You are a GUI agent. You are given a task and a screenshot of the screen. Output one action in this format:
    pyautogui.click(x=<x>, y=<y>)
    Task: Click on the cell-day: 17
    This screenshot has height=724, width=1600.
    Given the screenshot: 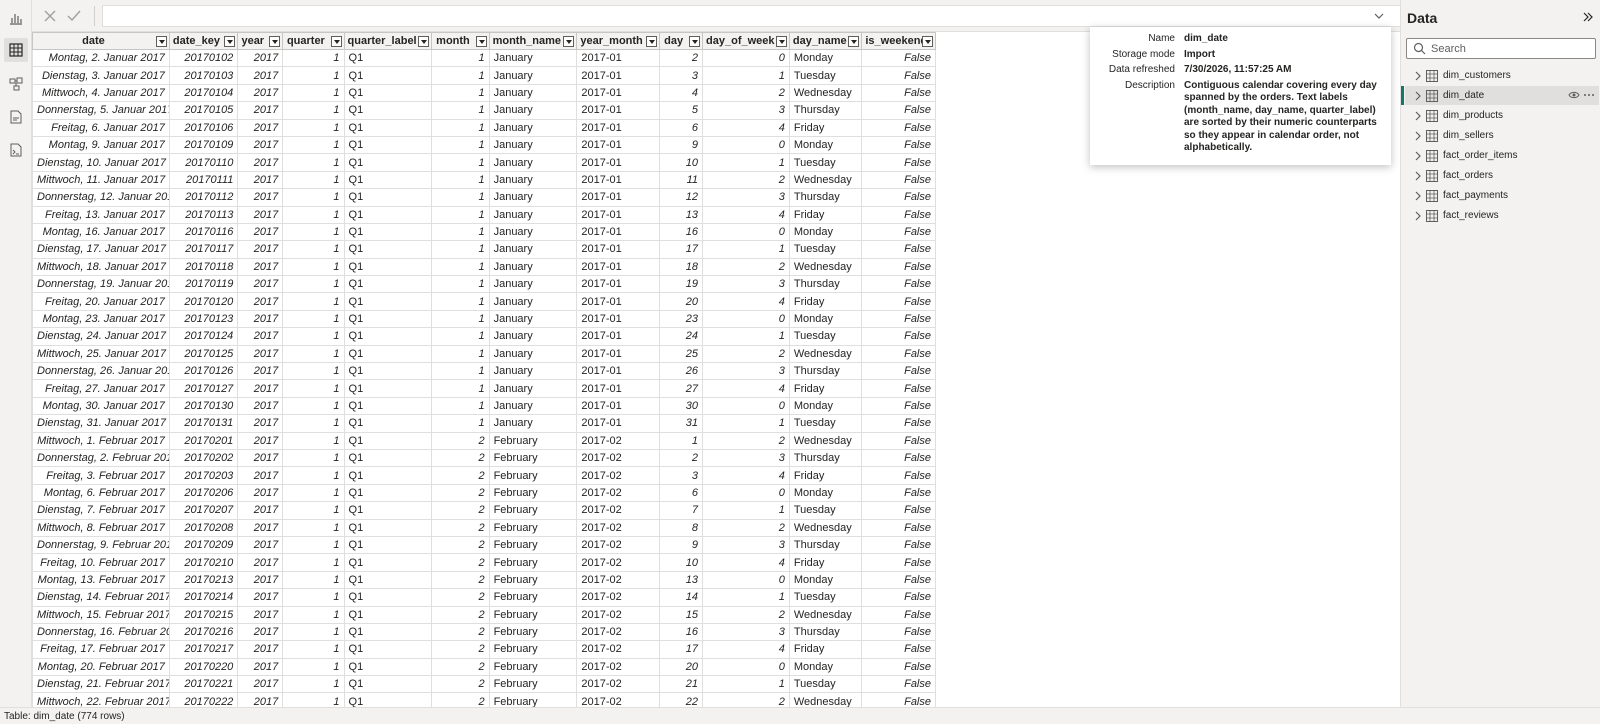 What is the action you would take?
    pyautogui.click(x=681, y=249)
    